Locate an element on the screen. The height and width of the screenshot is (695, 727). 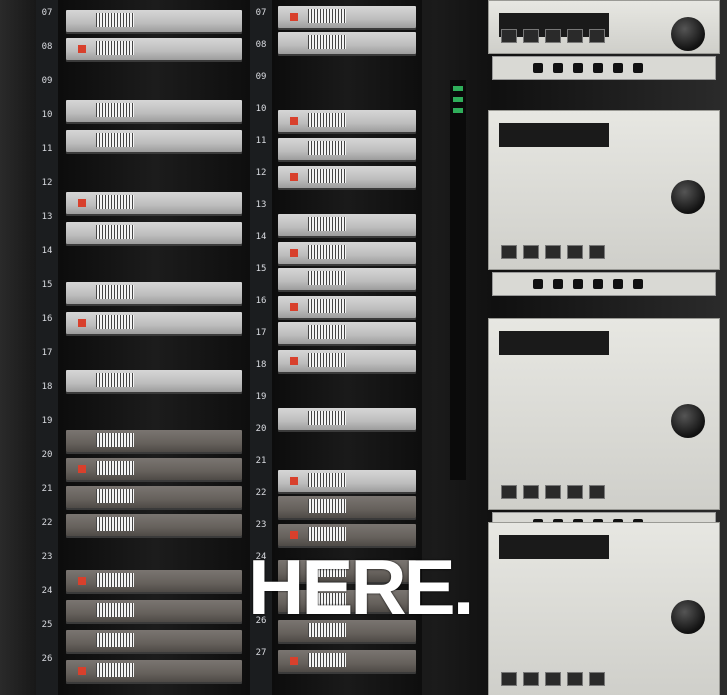
rack-rail-left: 07 08 09 10 11 12 13 14 15 16 17 18 19 20 21 22 23 24 25 26 is located at coordinates (47, 347).